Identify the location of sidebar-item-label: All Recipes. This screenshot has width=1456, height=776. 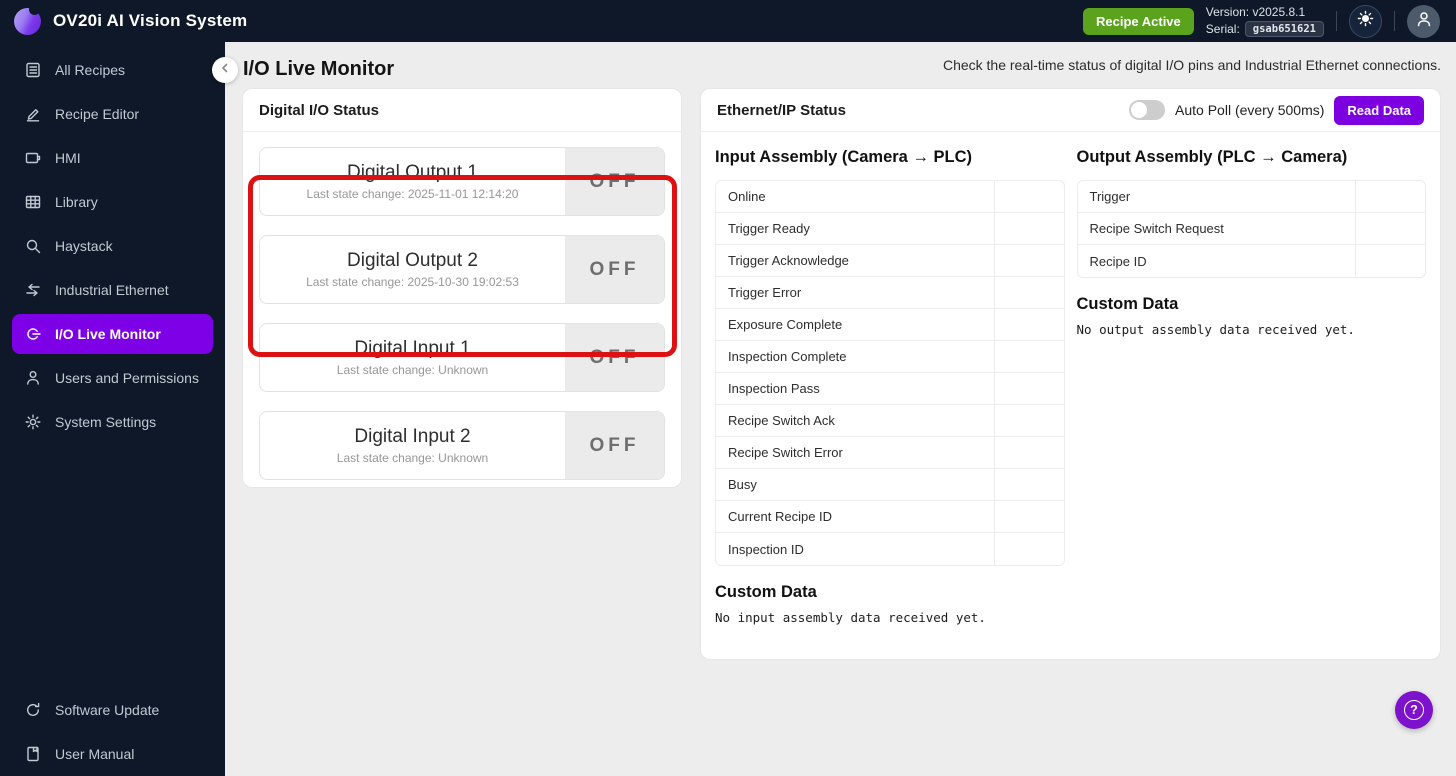
(90, 70).